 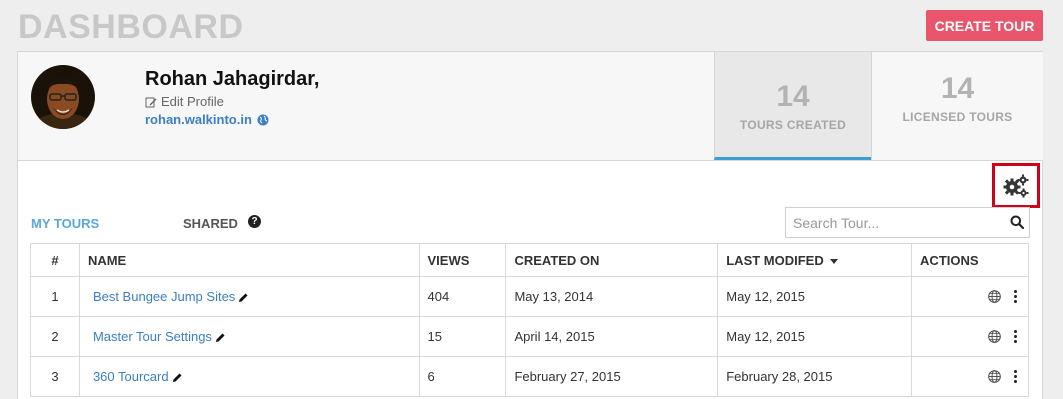 What do you see at coordinates (249, 260) in the screenshot?
I see `column-header-name: NAME` at bounding box center [249, 260].